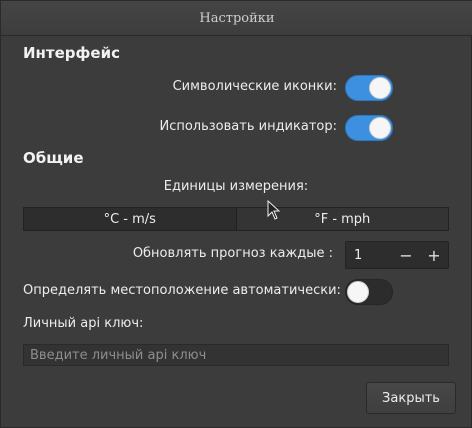 This screenshot has width=472, height=428. I want to click on symbolic-icons-label: Символические иконки:, so click(254, 86).